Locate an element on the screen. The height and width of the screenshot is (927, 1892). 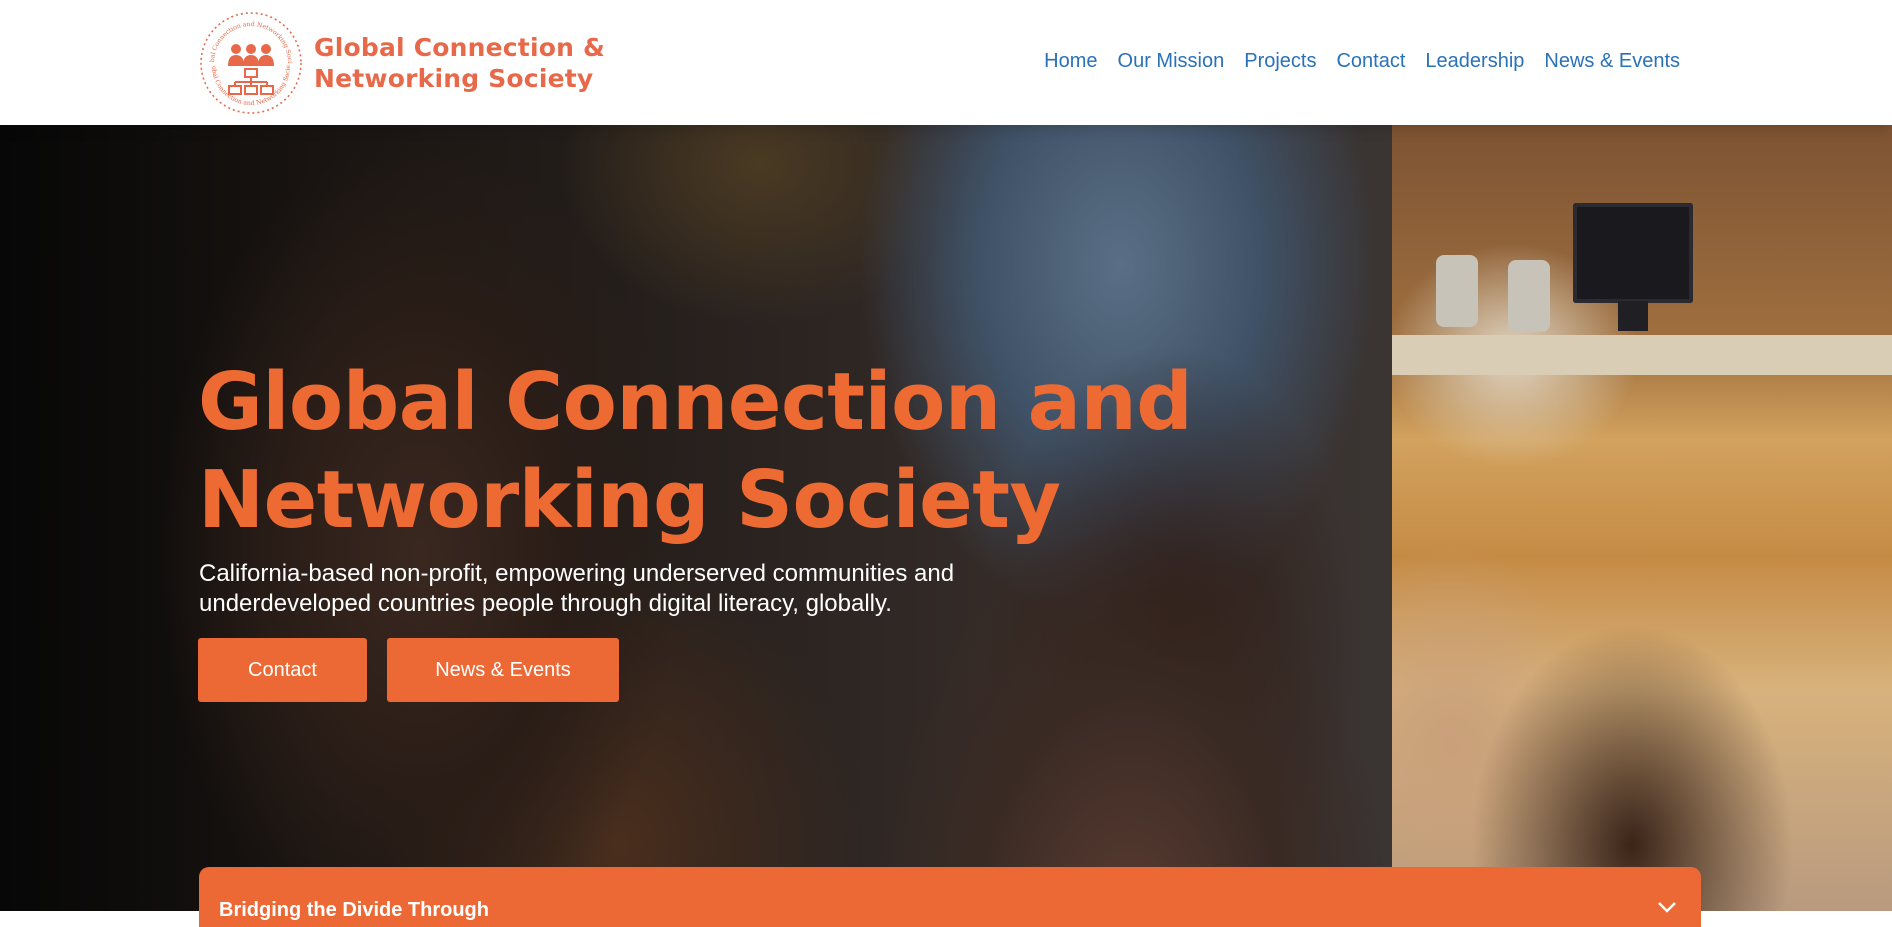
chevron-down-icon is located at coordinates (1667, 907).